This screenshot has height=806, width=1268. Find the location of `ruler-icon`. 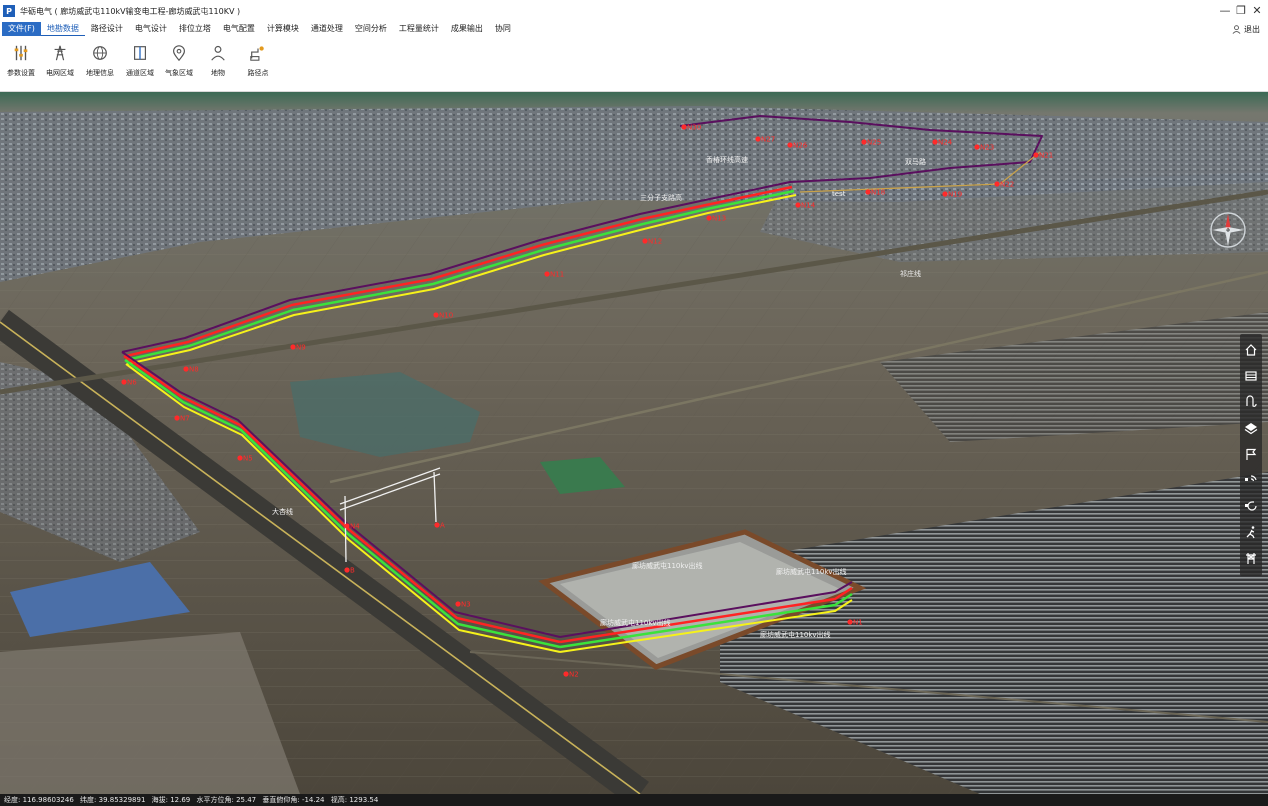

ruler-icon is located at coordinates (1251, 376).